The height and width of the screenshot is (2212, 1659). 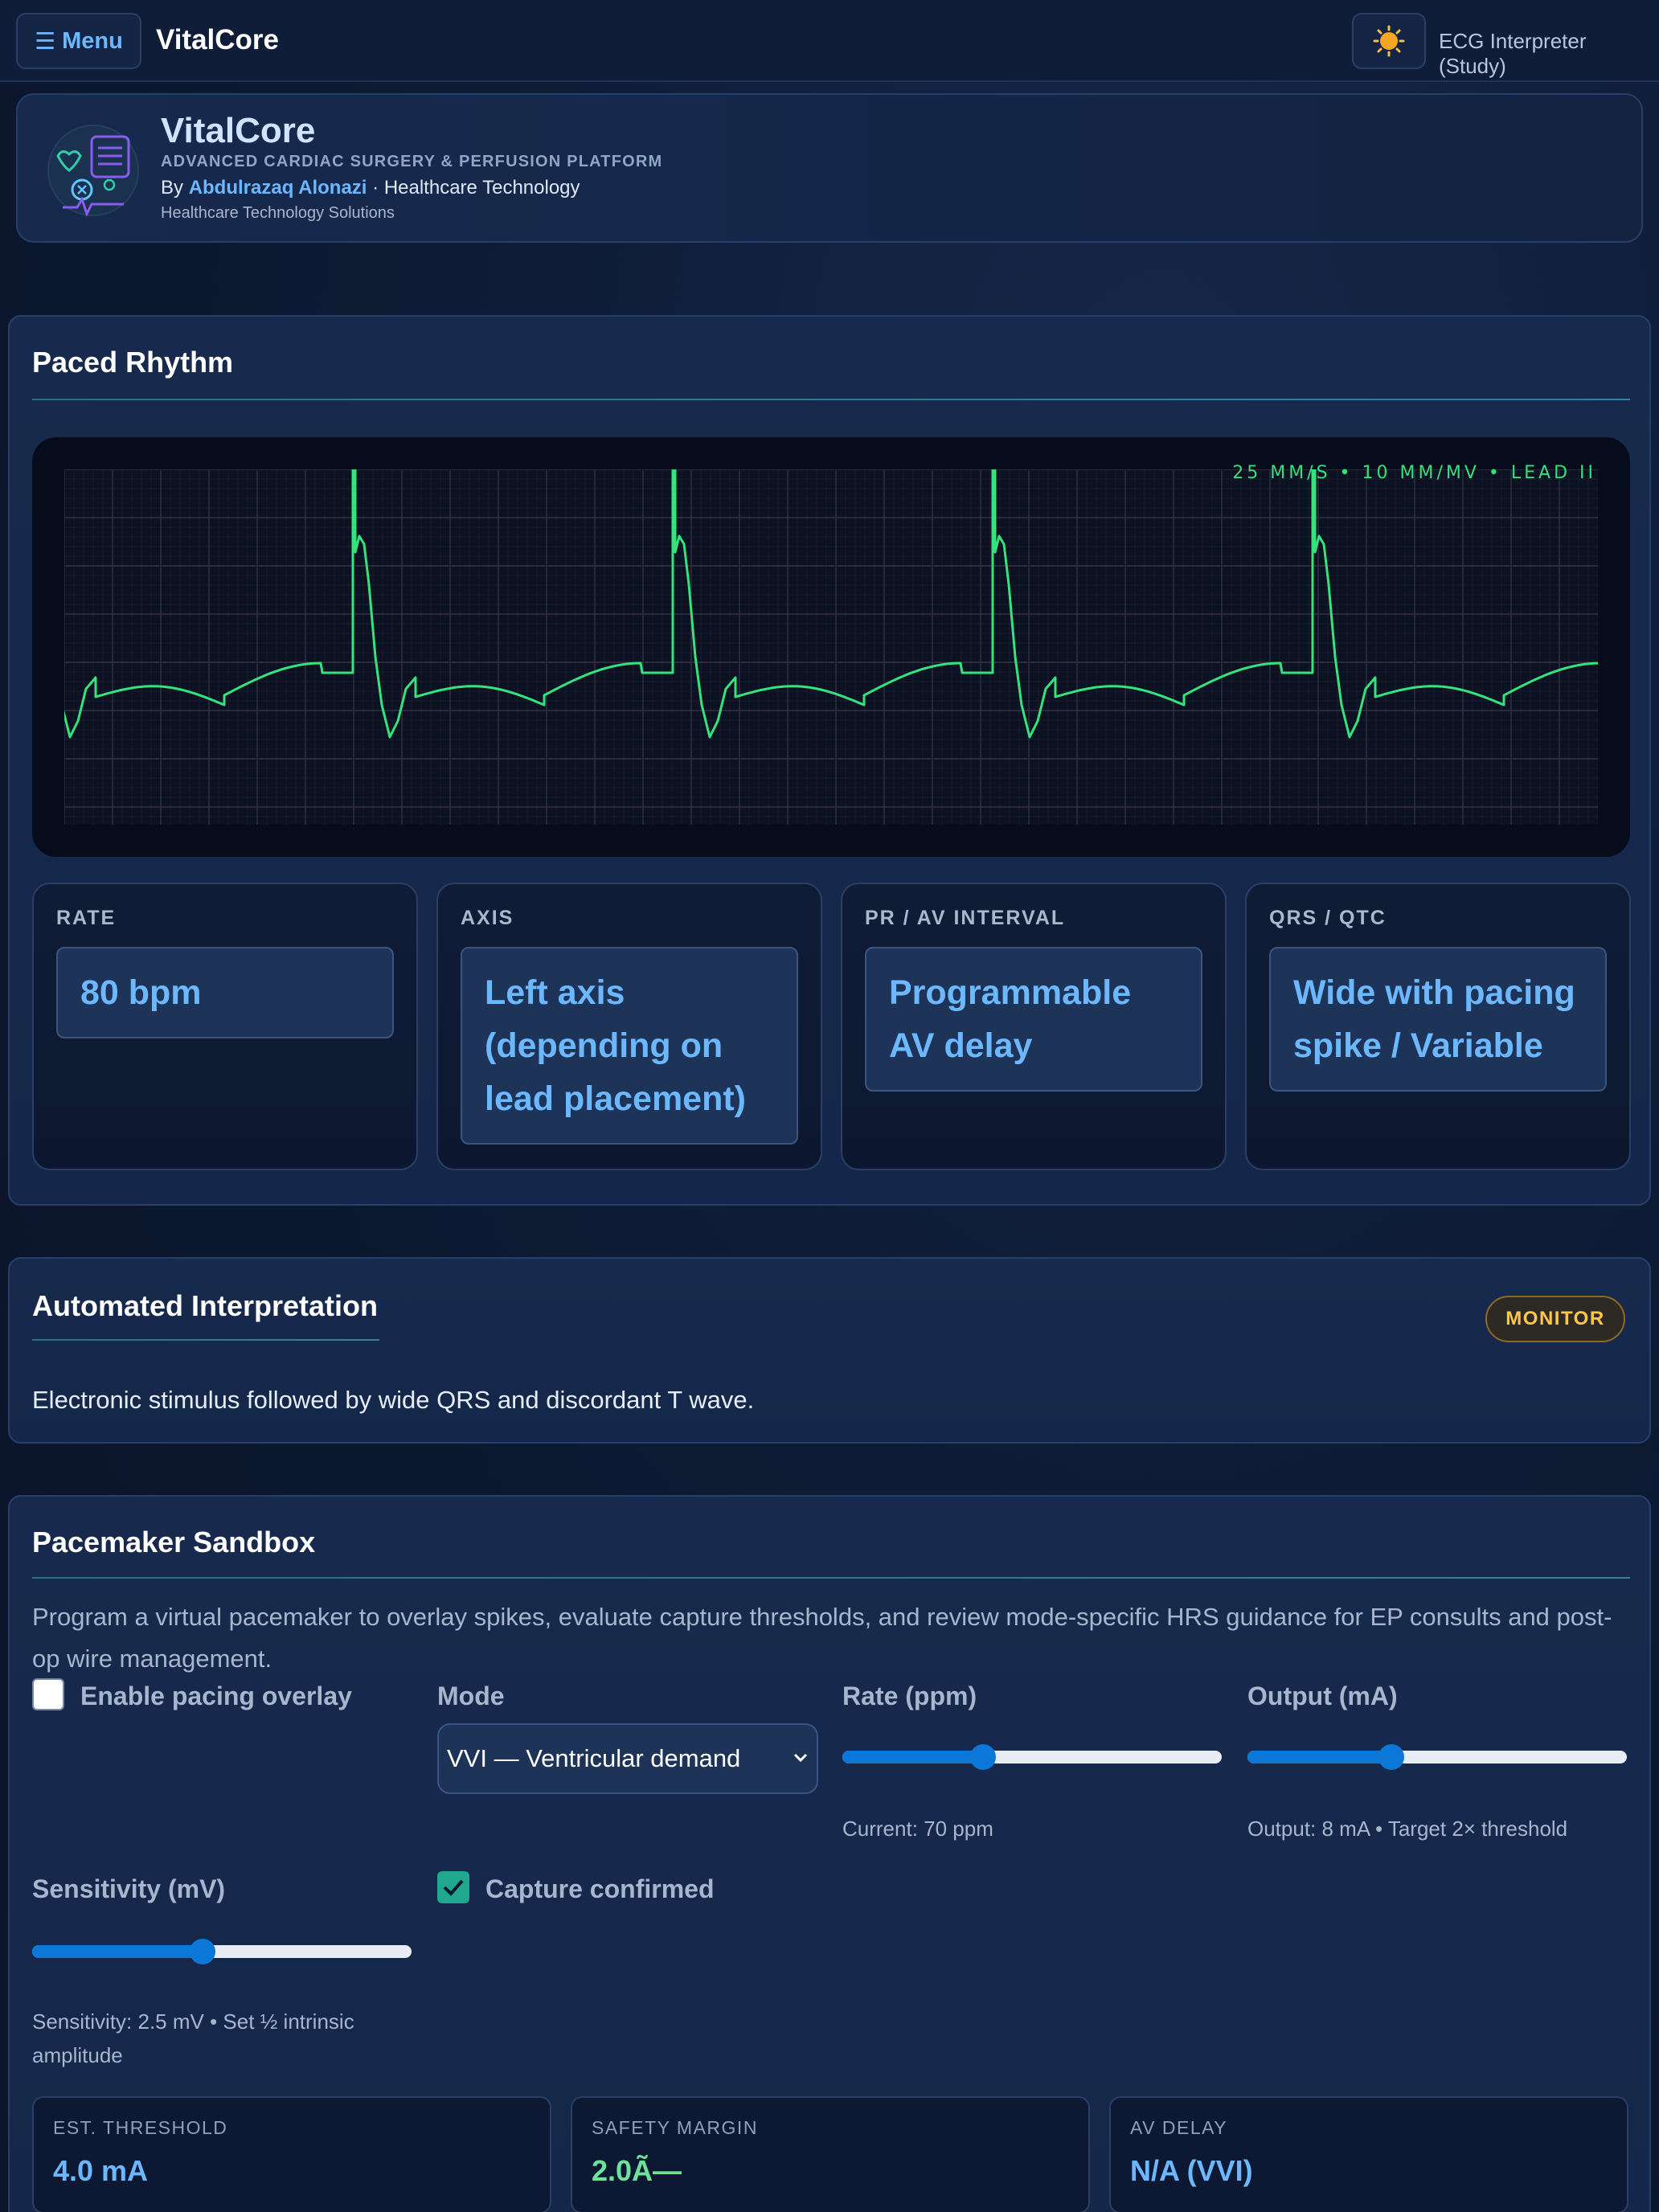 I want to click on stat-label: AV DELAY, so click(x=1179, y=2127).